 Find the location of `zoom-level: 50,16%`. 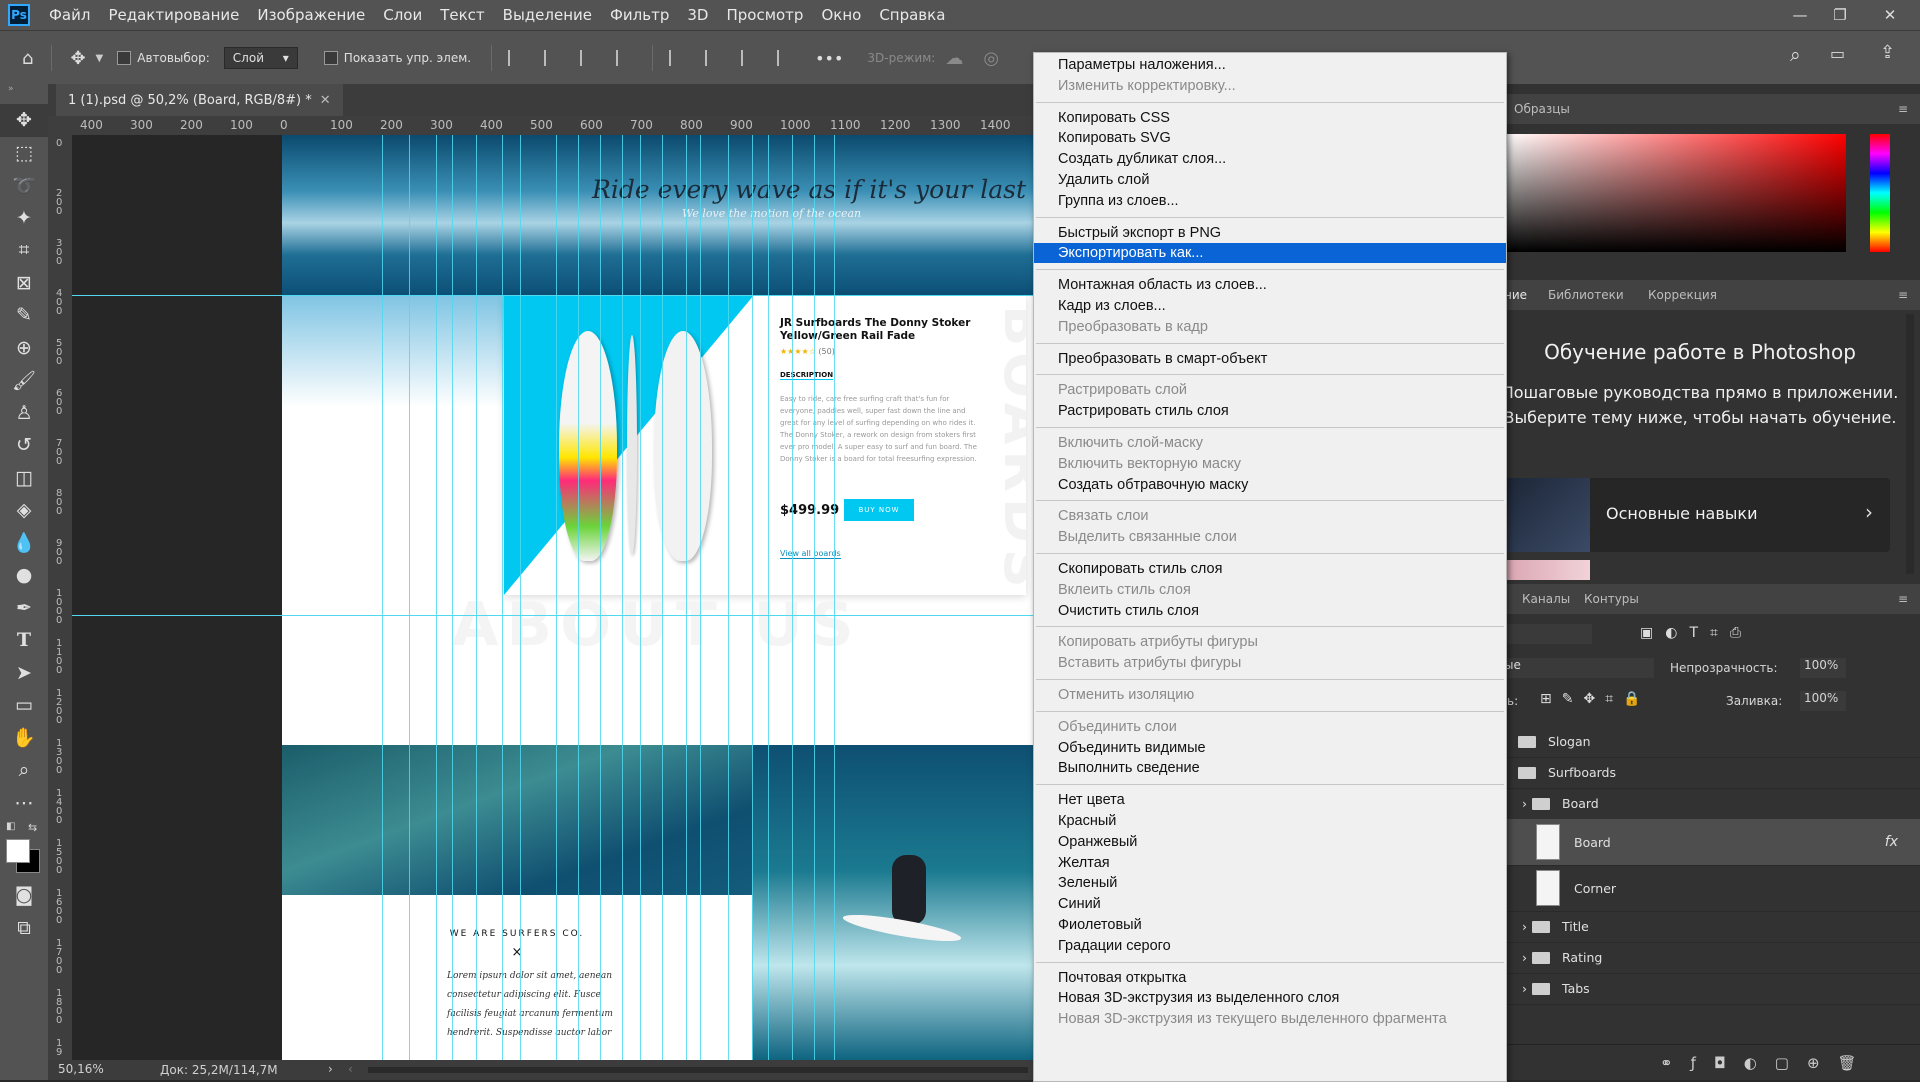

zoom-level: 50,16% is located at coordinates (81, 1069).